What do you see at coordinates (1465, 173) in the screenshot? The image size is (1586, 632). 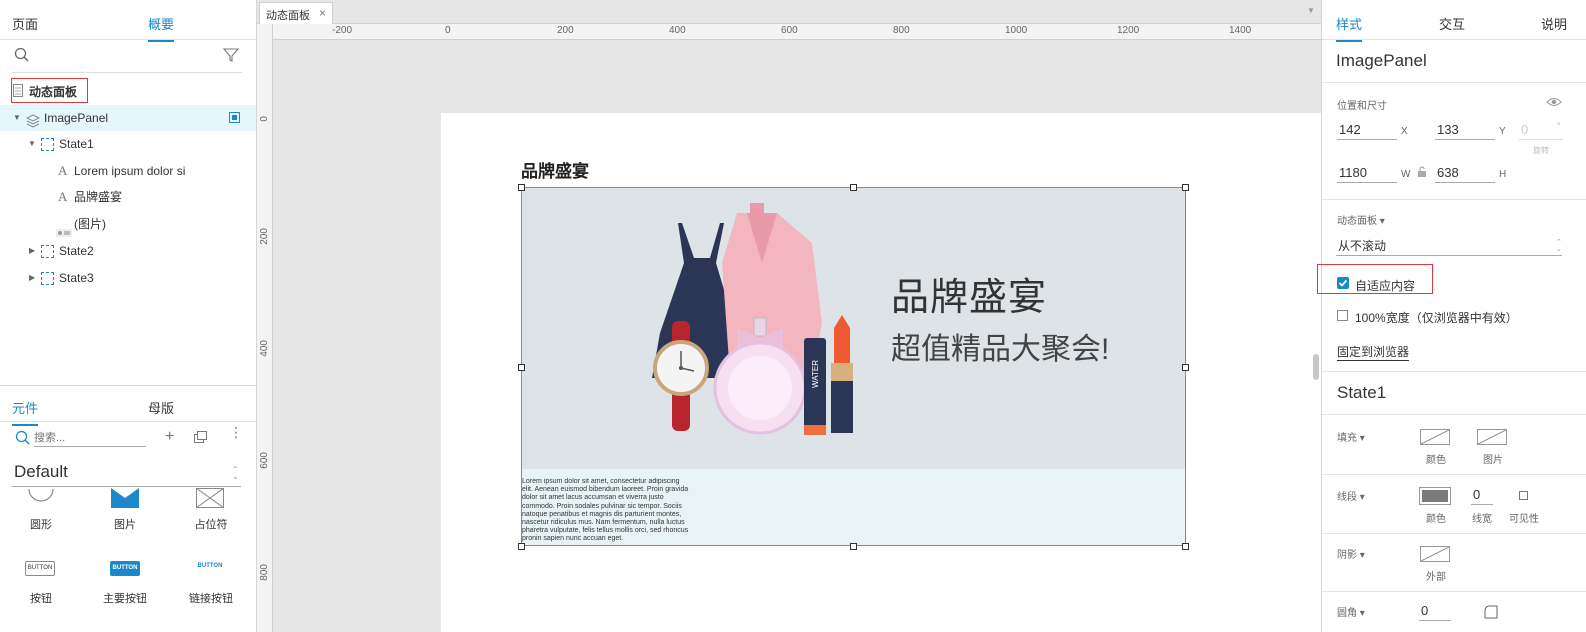 I see `height-field: 638` at bounding box center [1465, 173].